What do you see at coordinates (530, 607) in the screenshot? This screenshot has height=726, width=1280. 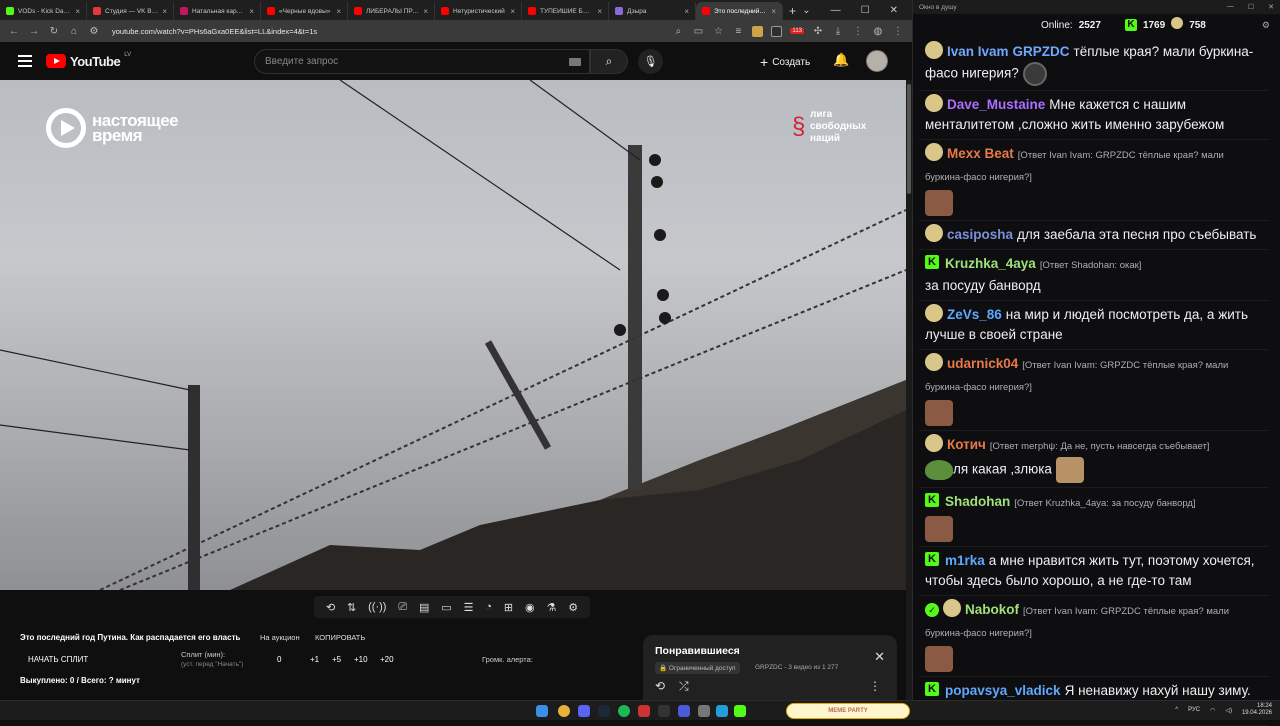 I see `camera-icon: ◉` at bounding box center [530, 607].